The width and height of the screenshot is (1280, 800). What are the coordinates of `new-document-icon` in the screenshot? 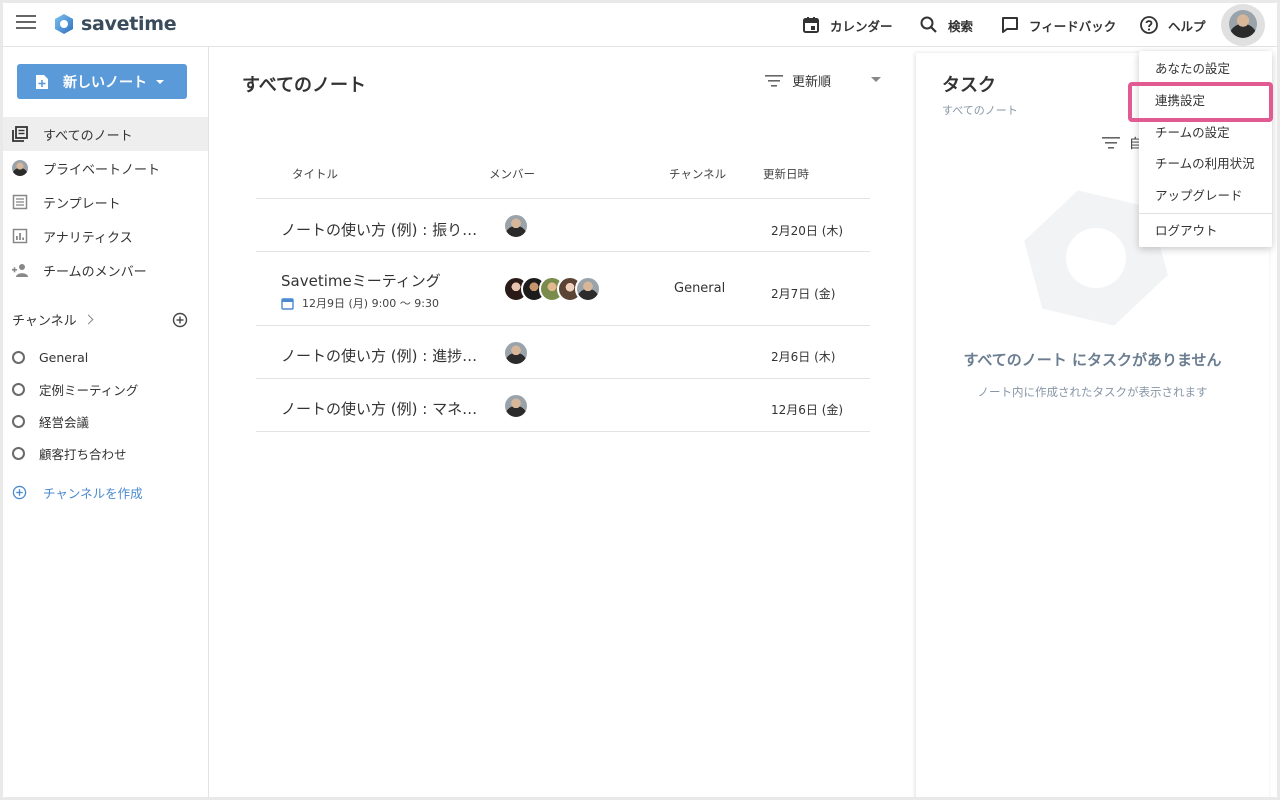 It's located at (42, 81).